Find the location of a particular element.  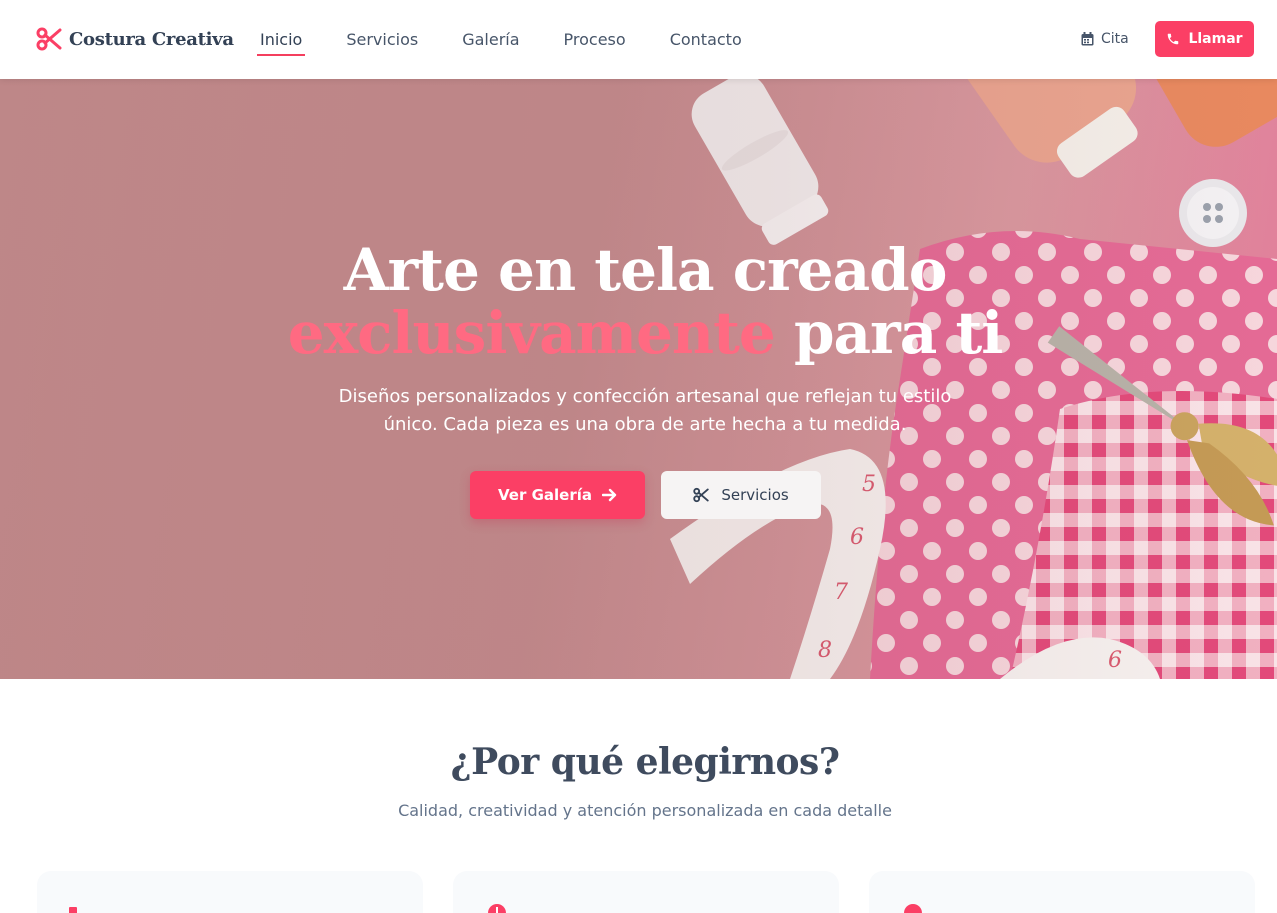

brand-logo: Costura Creativa is located at coordinates (135, 39).